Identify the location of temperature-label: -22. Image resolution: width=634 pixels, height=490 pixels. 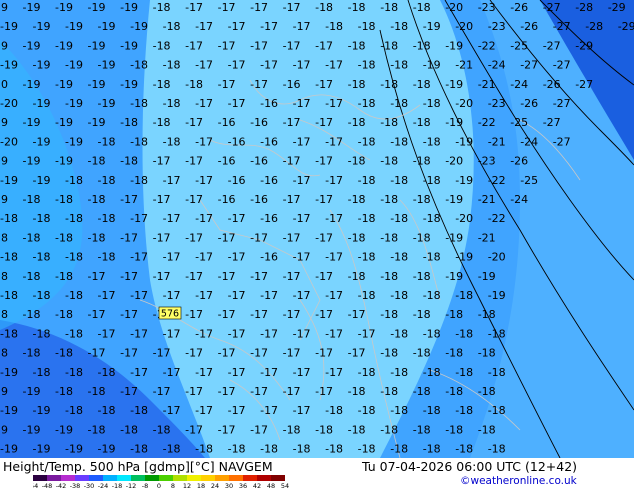
(487, 45).